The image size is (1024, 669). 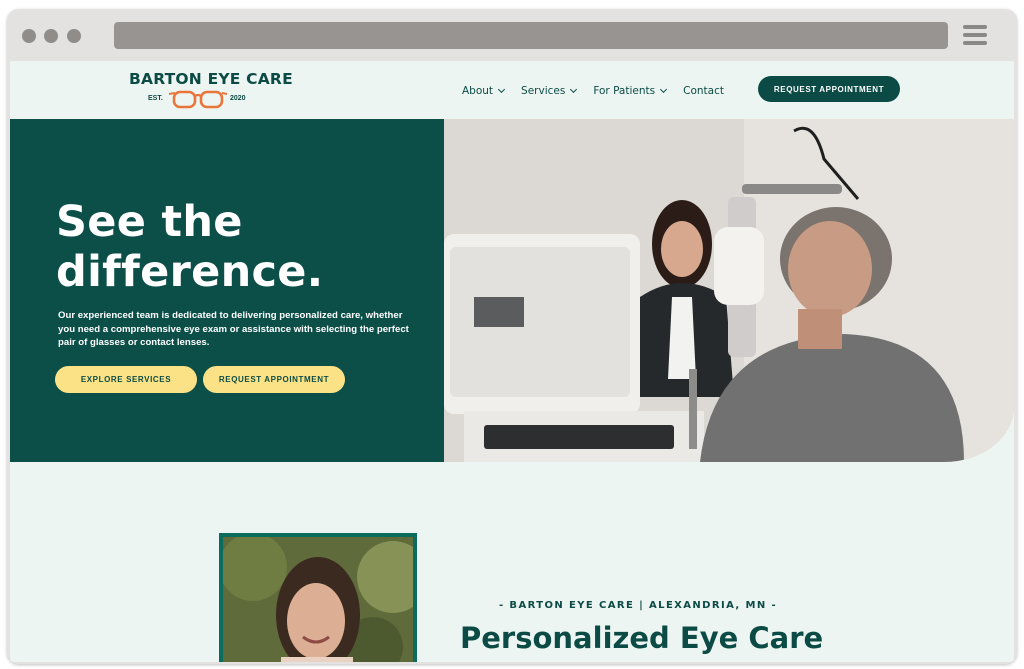 What do you see at coordinates (975, 36) in the screenshot?
I see `hamburger-icon` at bounding box center [975, 36].